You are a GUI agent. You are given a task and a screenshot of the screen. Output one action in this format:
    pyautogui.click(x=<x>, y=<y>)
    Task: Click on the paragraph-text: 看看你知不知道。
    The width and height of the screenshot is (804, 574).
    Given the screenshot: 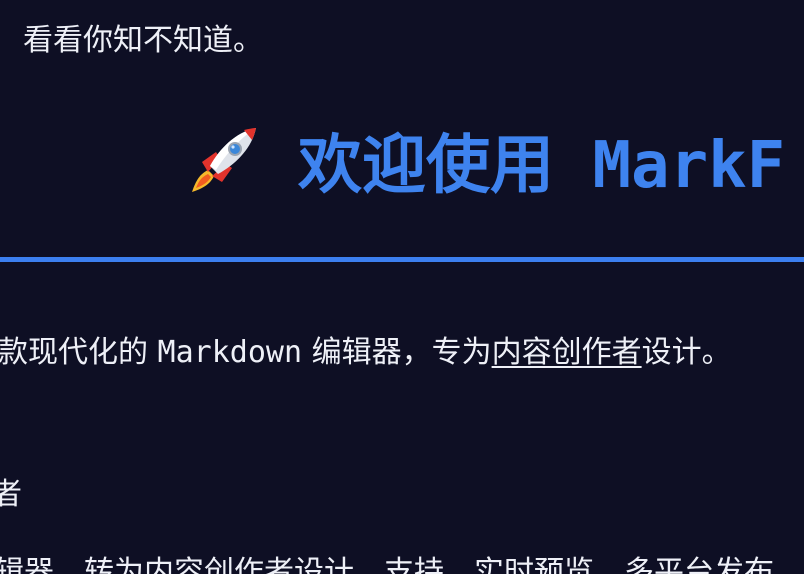 What is the action you would take?
    pyautogui.click(x=143, y=40)
    